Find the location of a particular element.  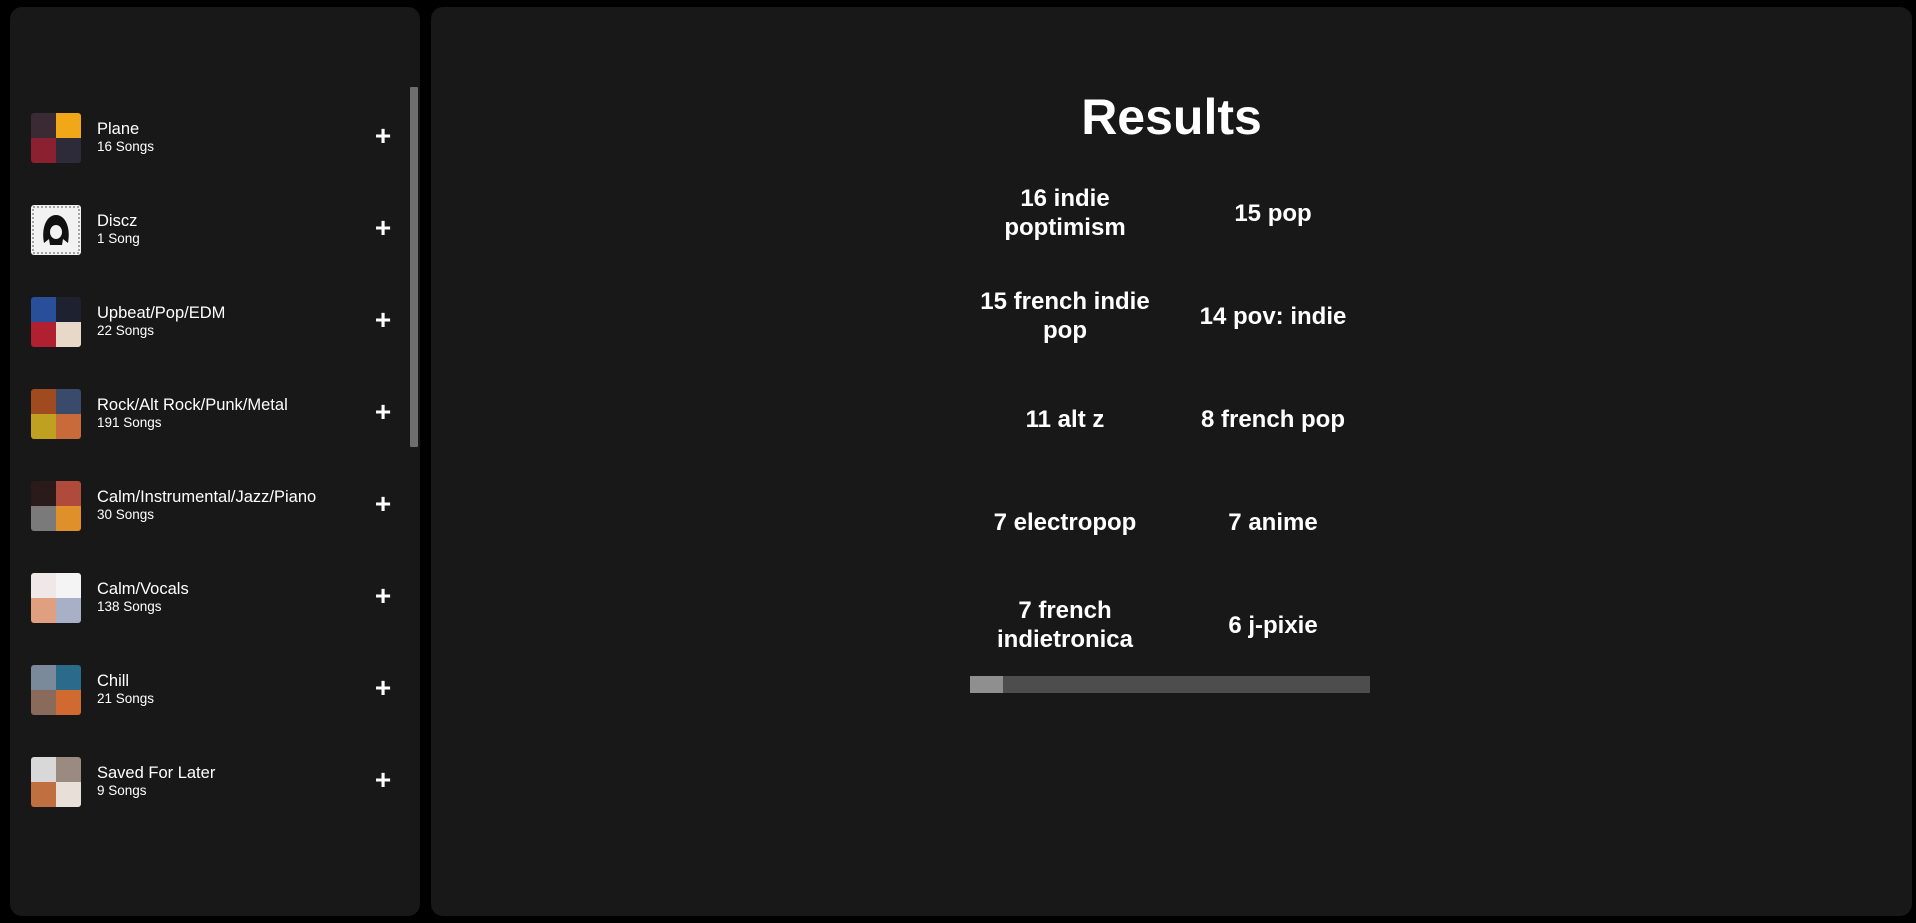

genre-result: 7 anime is located at coordinates (1273, 522).